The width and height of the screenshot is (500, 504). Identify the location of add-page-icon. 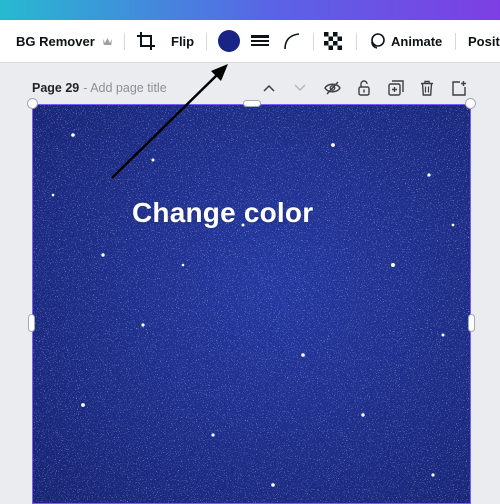
(459, 88).